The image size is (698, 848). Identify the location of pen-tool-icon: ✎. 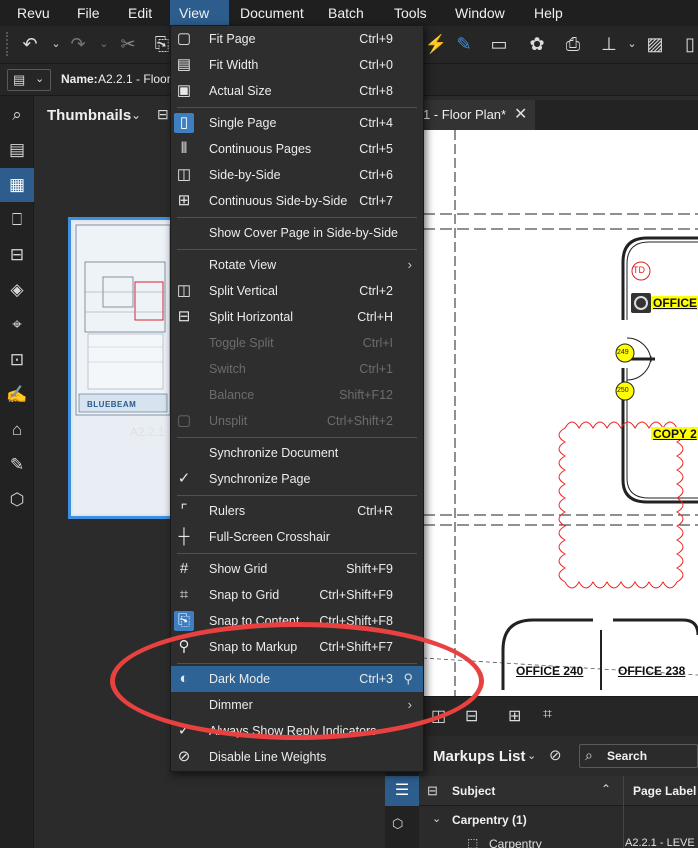
(464, 44).